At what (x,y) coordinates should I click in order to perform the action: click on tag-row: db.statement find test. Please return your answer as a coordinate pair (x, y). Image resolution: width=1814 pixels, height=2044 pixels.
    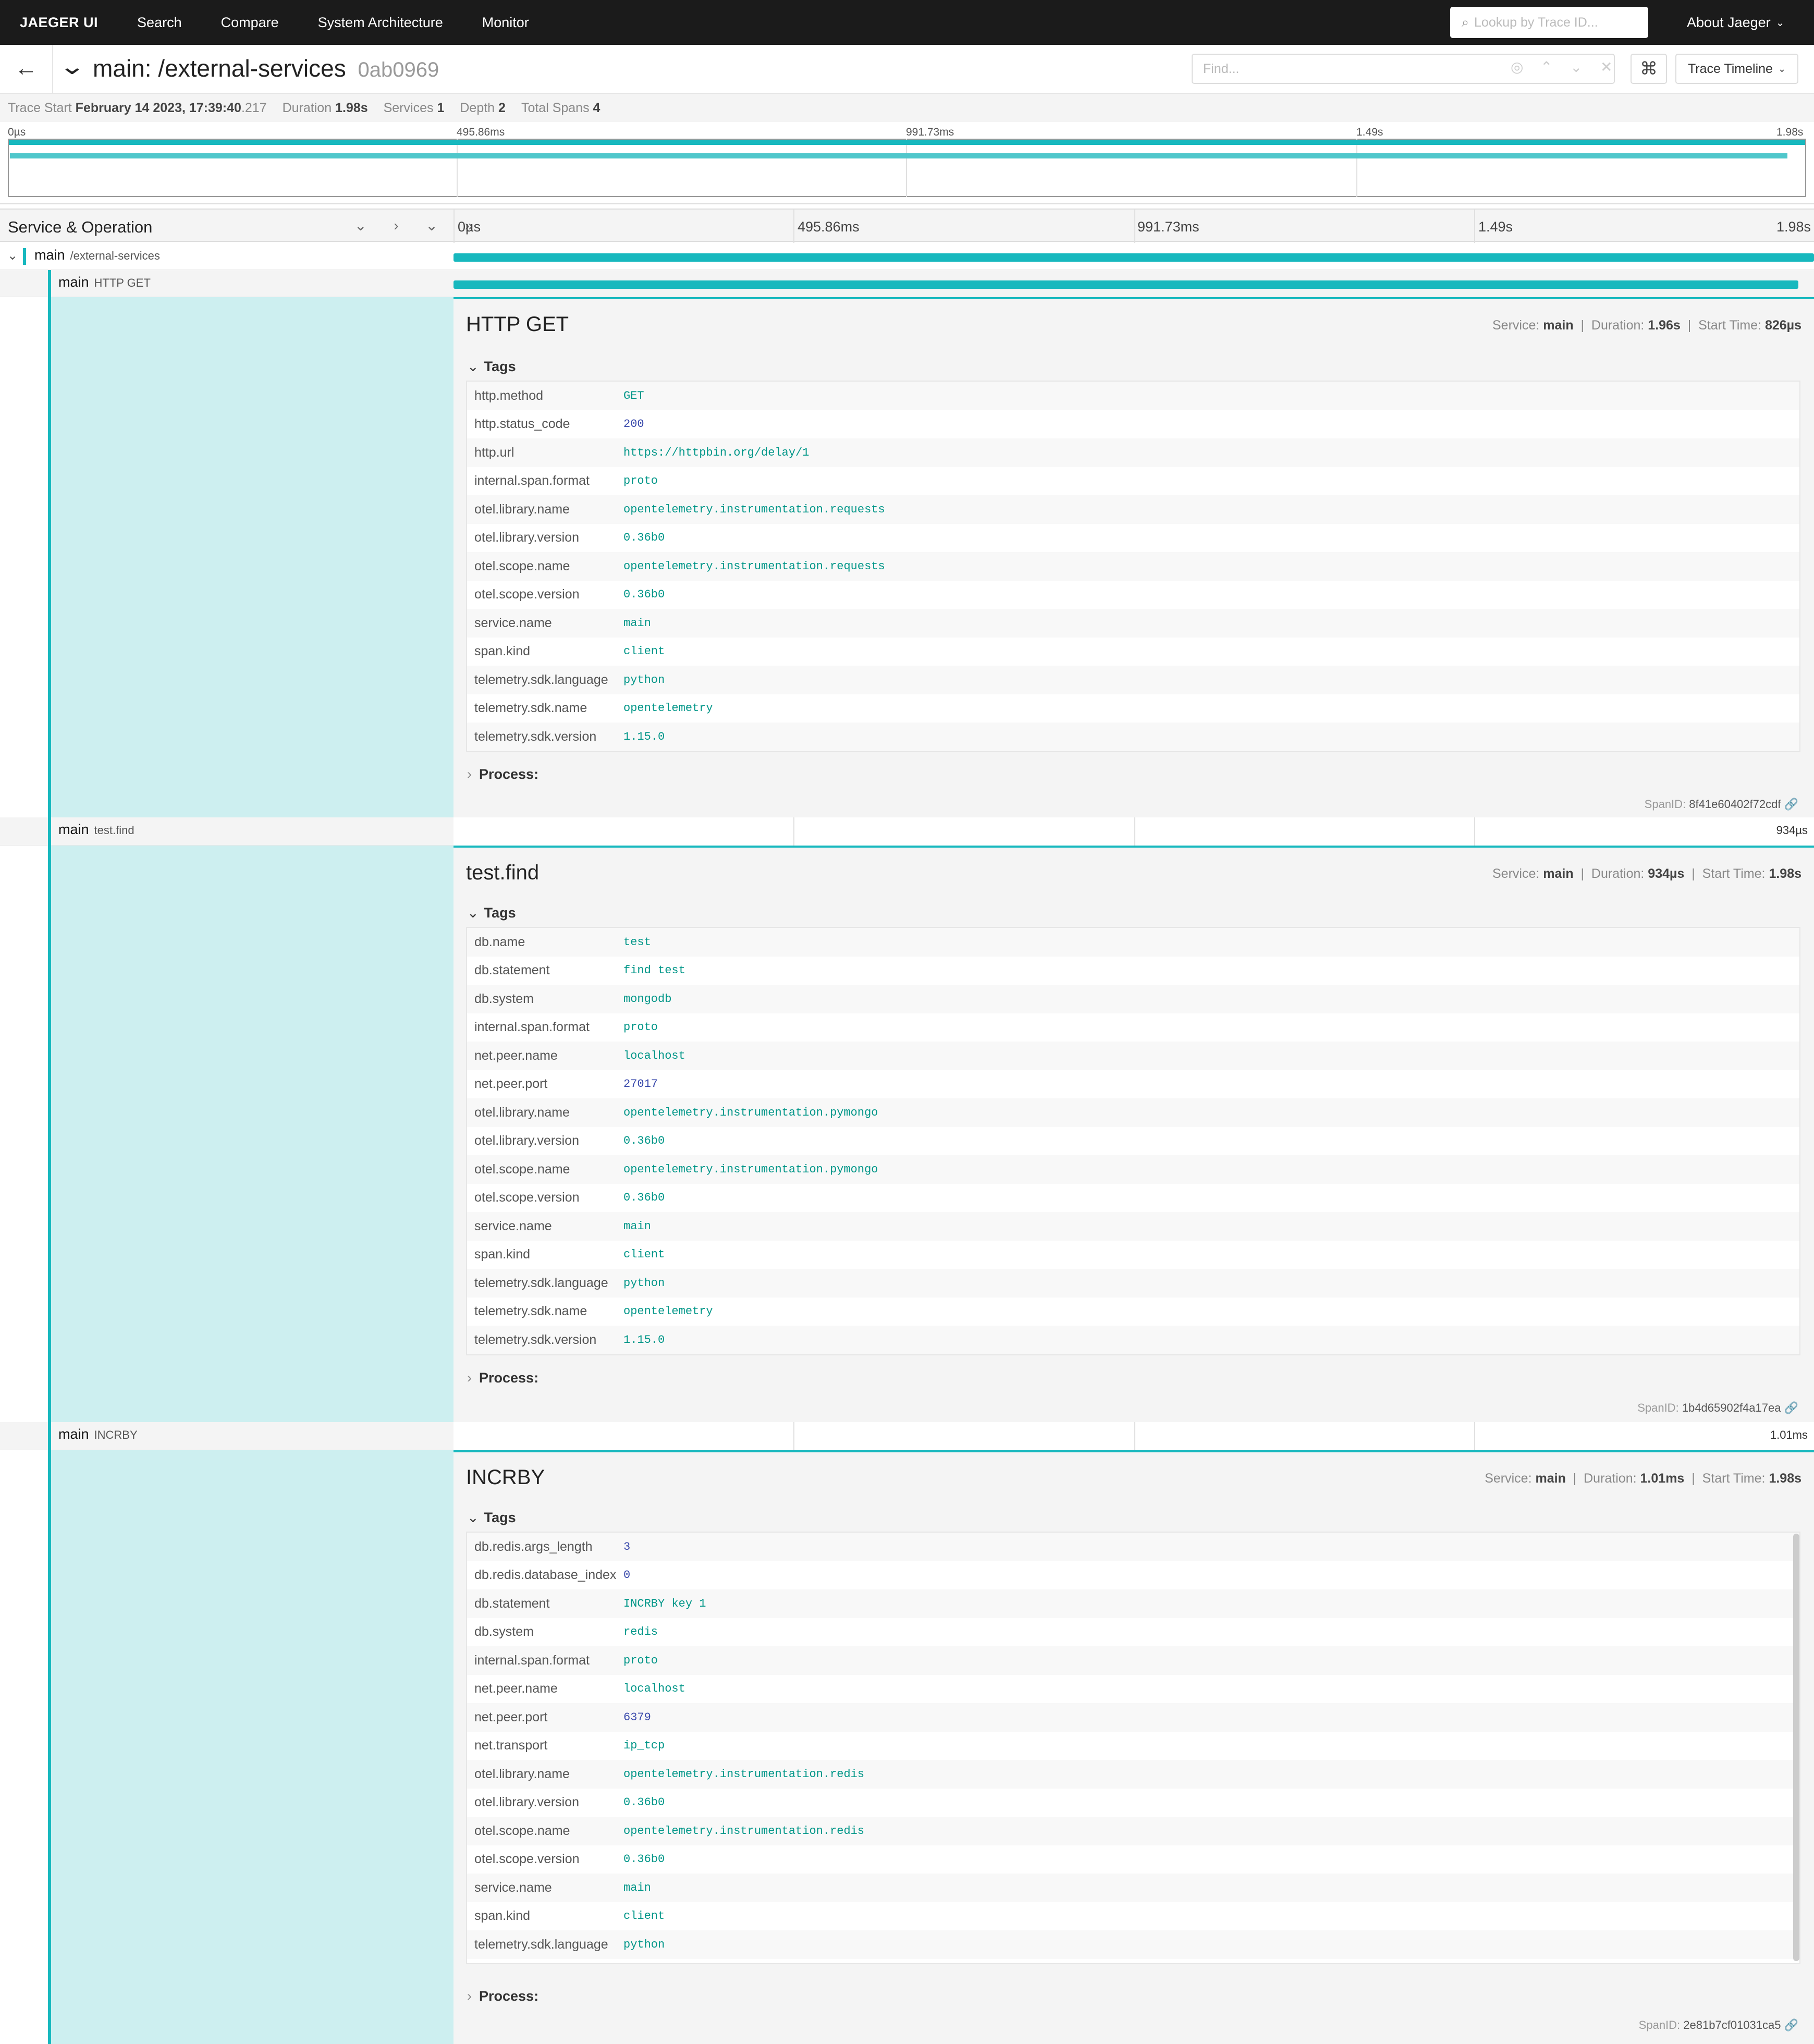
    Looking at the image, I should click on (1133, 971).